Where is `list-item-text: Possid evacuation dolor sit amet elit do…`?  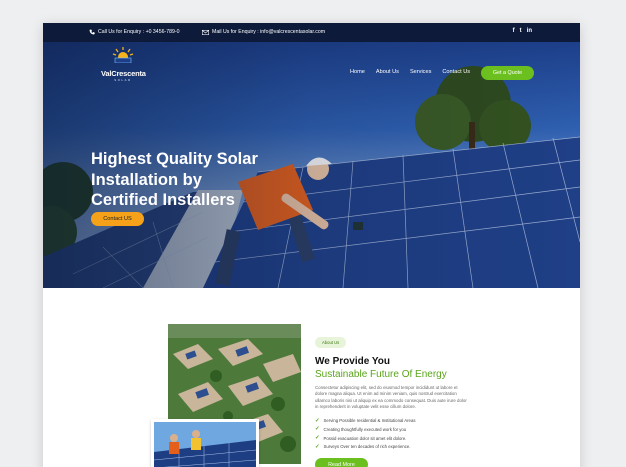
list-item-text: Possid evacuation dolor sit amet elit do… is located at coordinates (365, 438).